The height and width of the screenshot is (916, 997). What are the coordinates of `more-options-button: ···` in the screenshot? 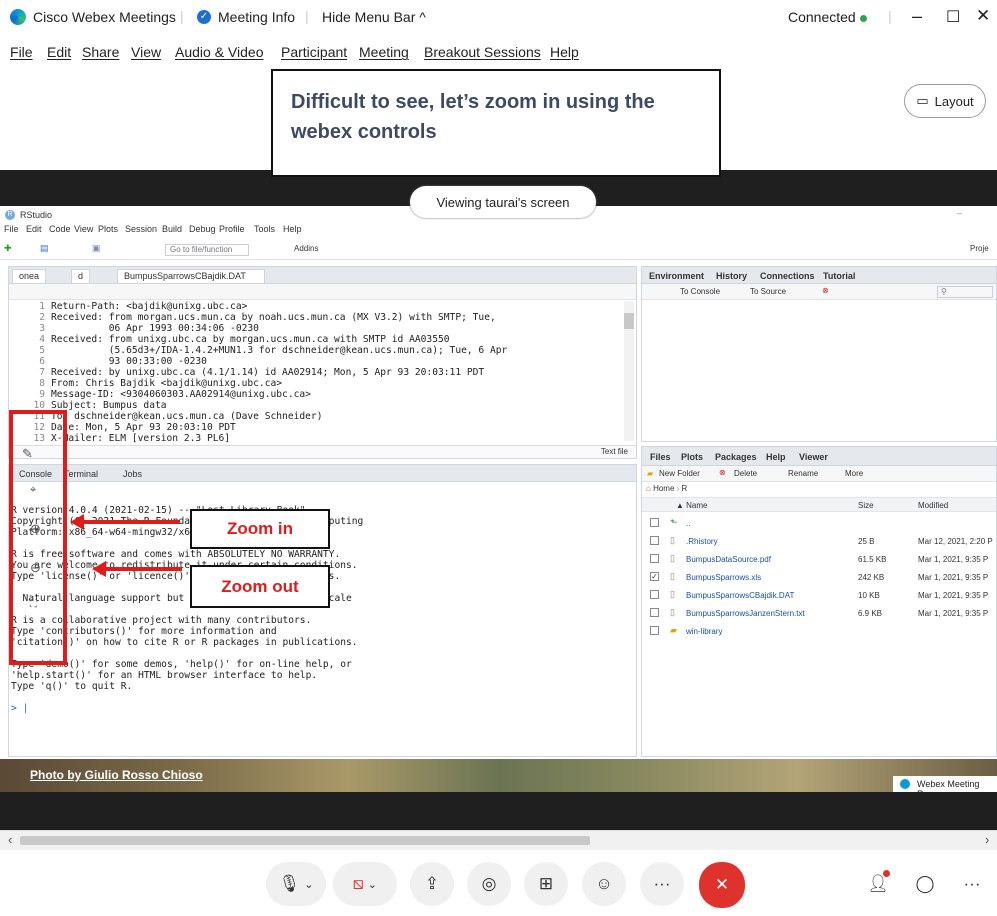 It's located at (662, 884).